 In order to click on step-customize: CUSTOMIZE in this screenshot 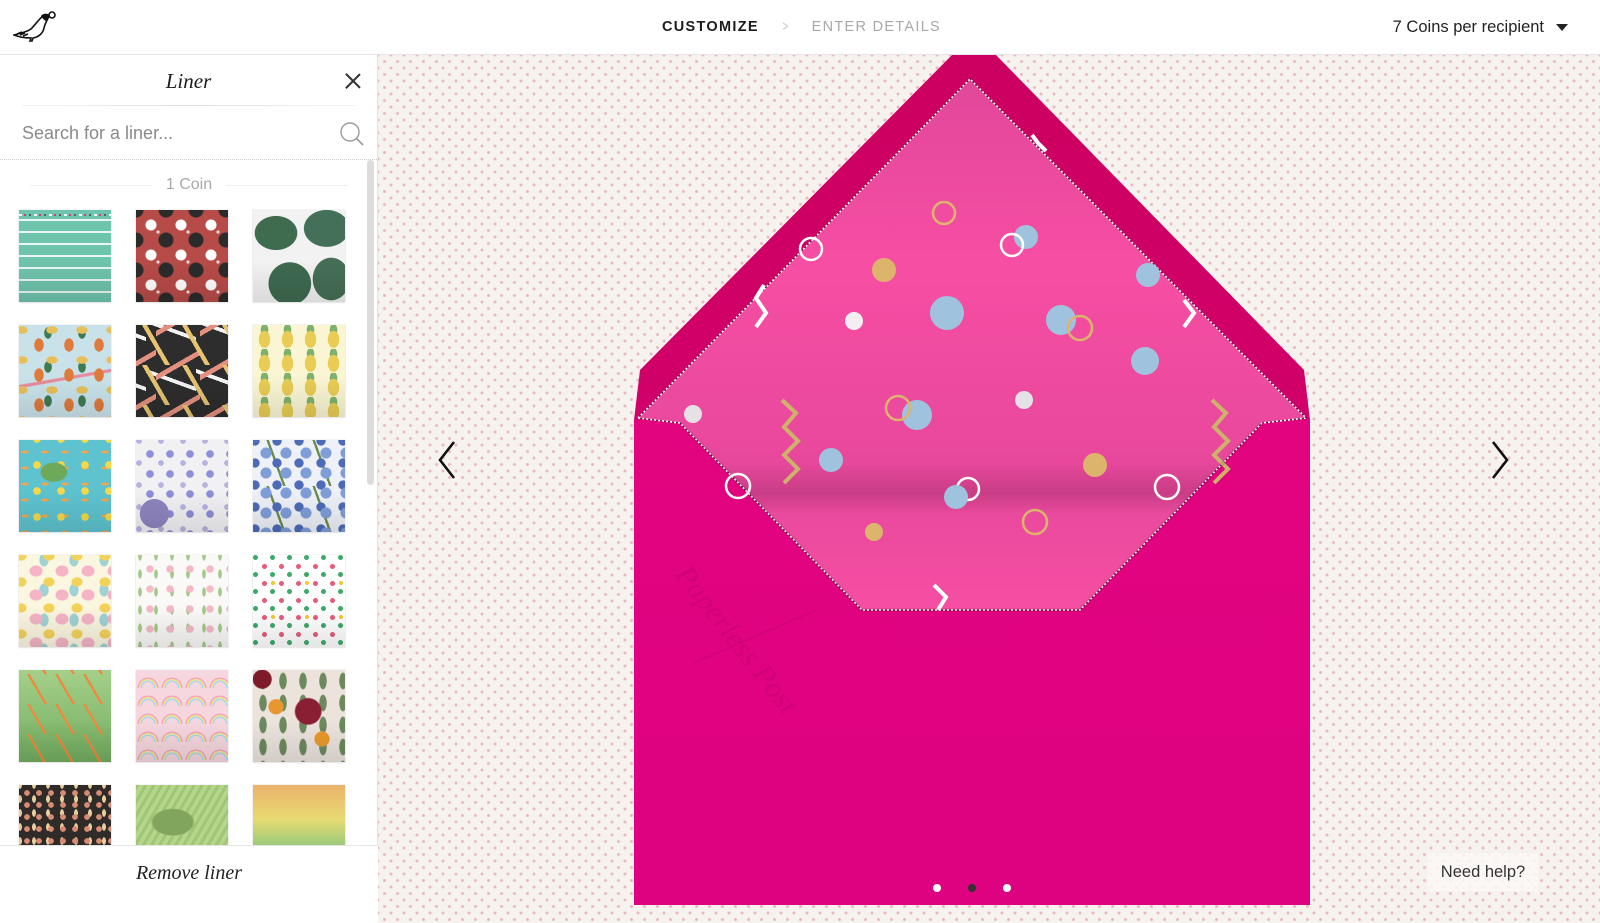, I will do `click(710, 27)`.